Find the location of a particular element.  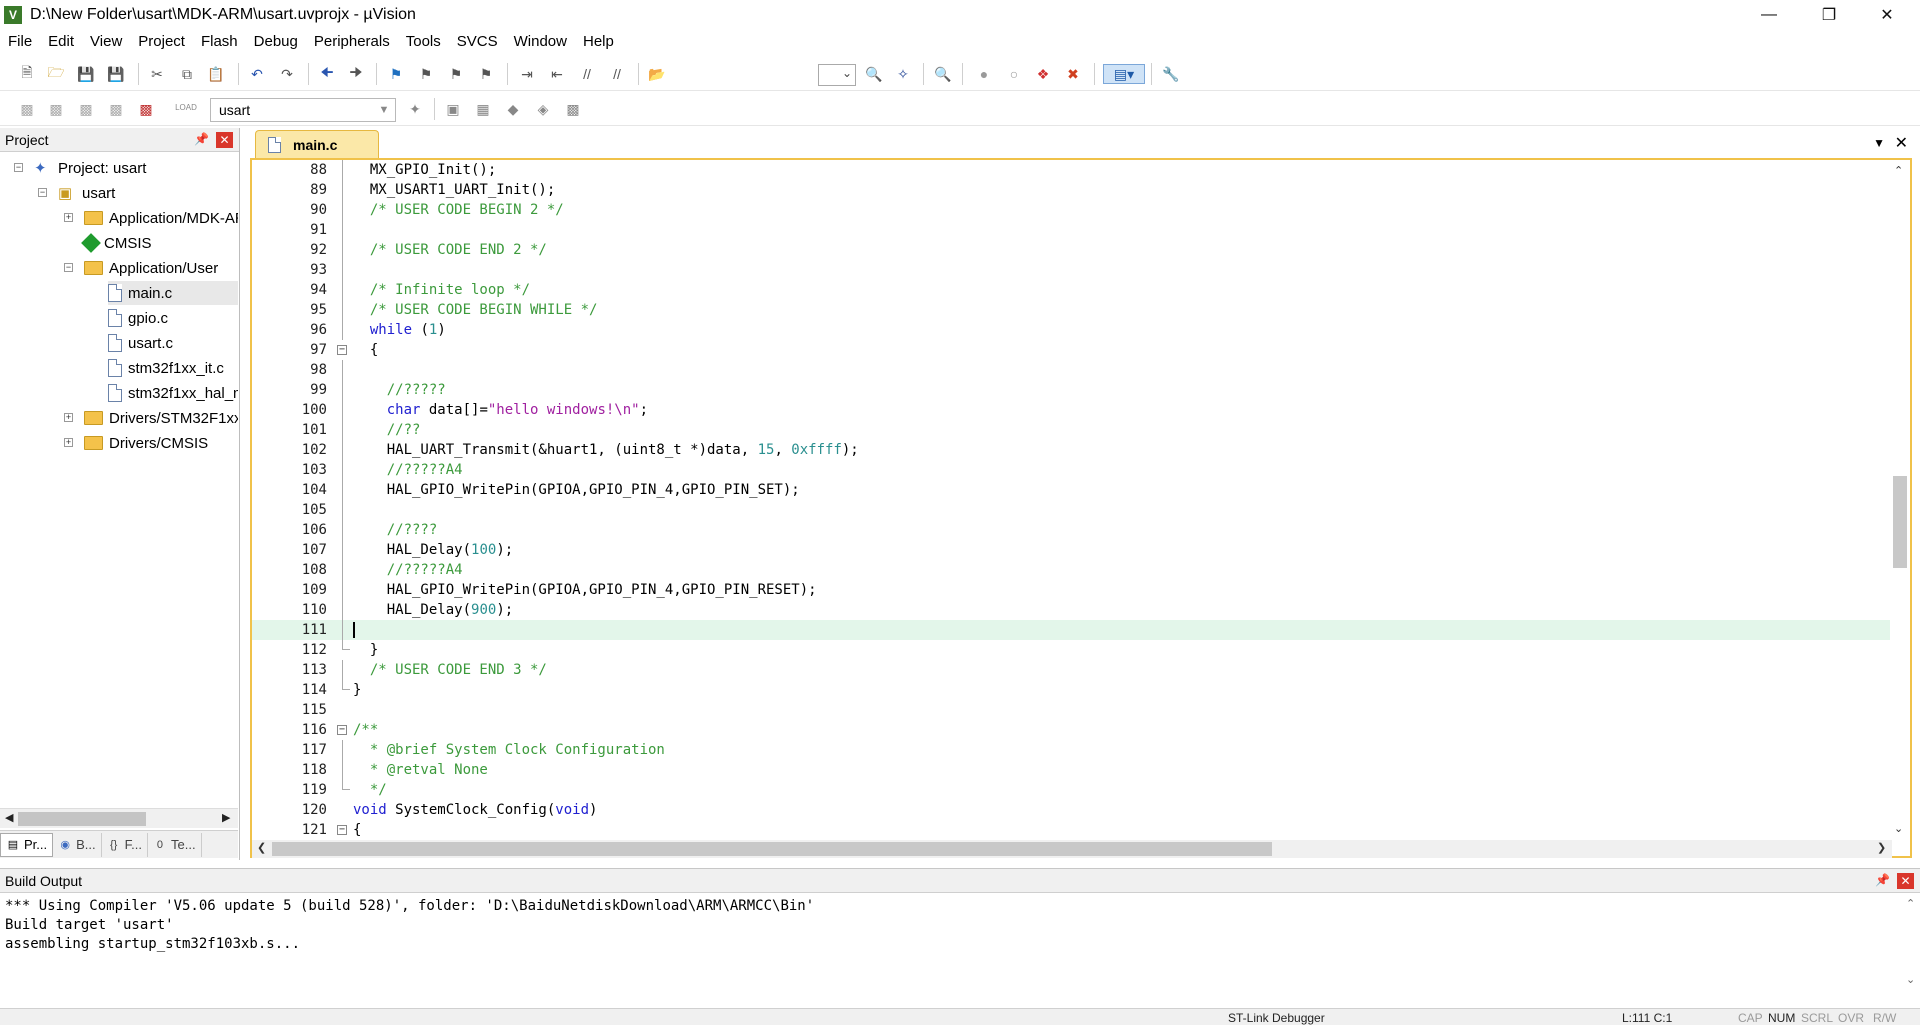

tree-item: usart.c is located at coordinates (140, 343).